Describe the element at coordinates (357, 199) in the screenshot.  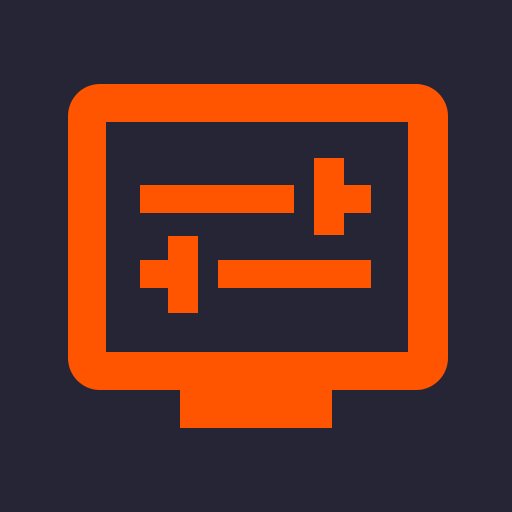
I see `slider-top-knob-tab` at that location.